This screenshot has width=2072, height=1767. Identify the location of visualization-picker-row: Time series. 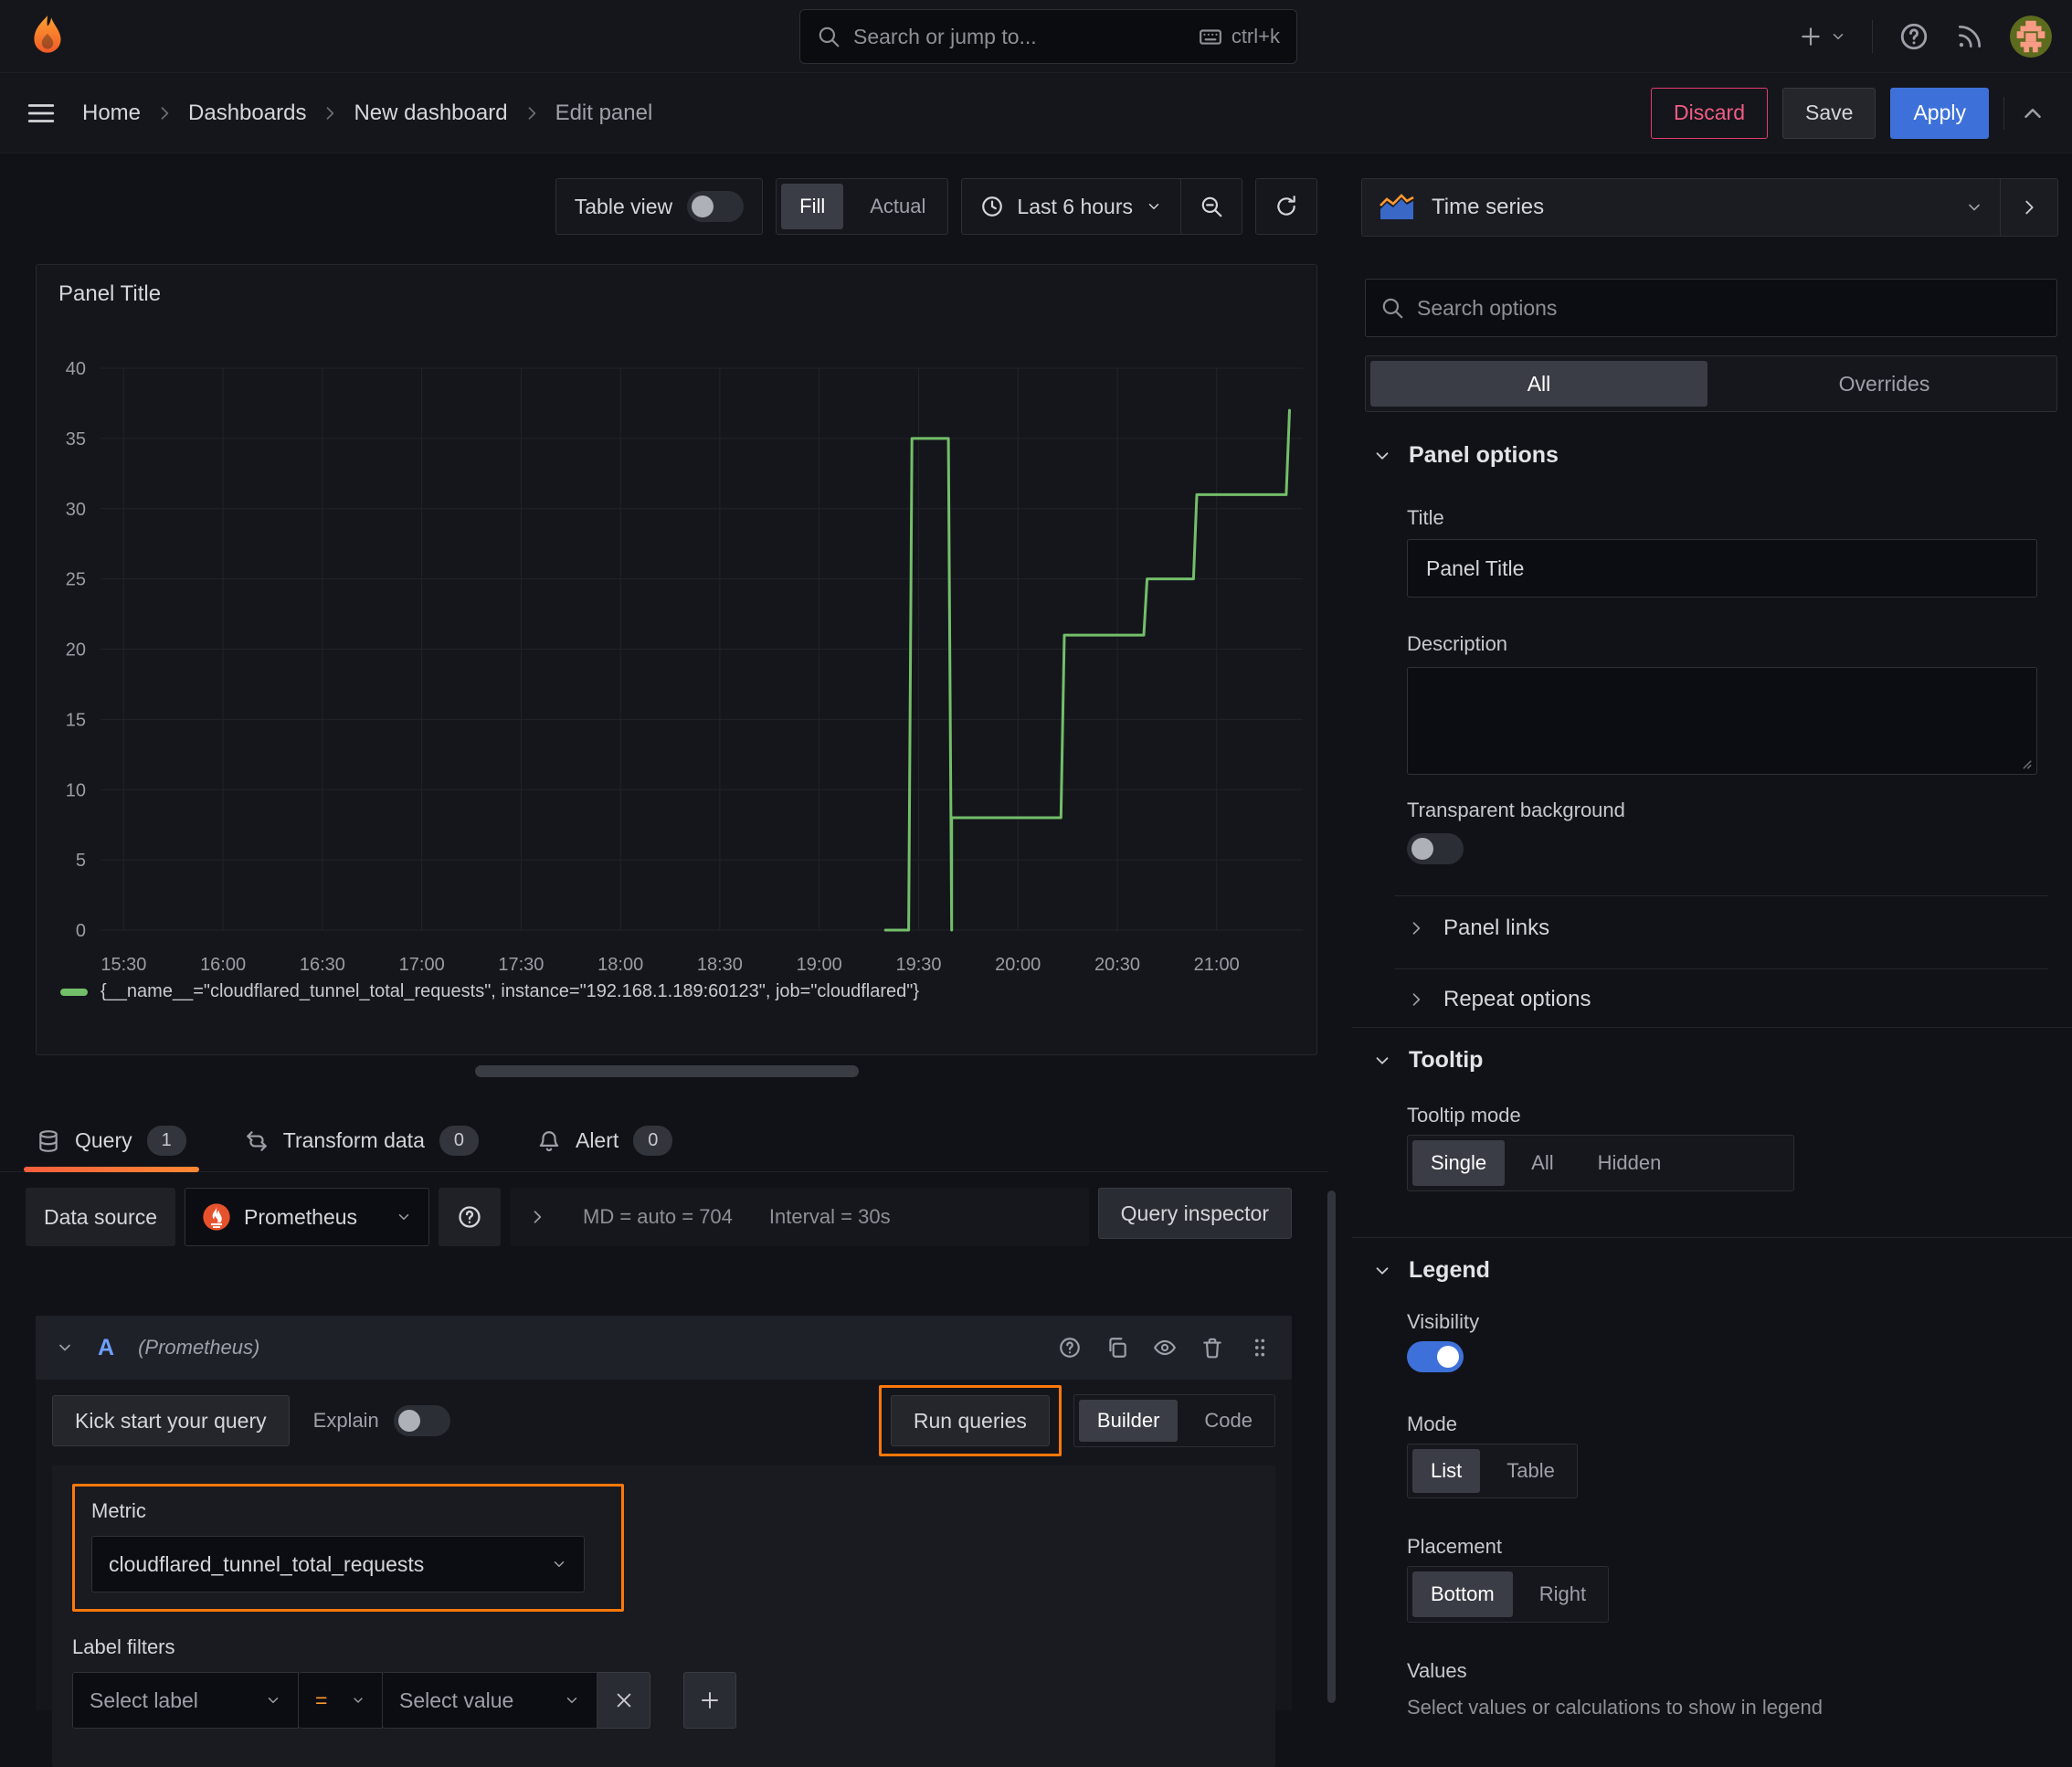
(1709, 207).